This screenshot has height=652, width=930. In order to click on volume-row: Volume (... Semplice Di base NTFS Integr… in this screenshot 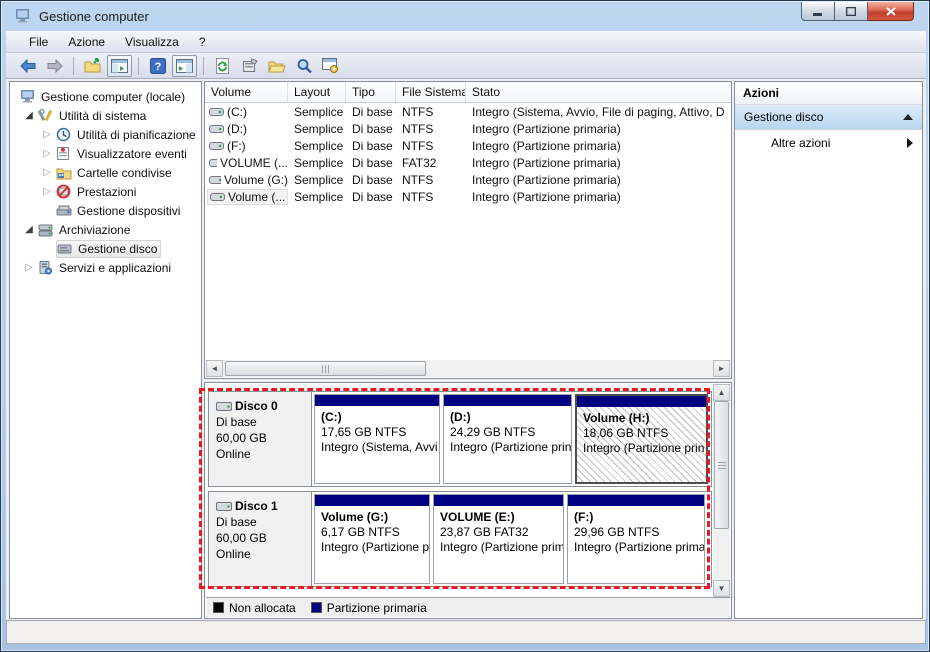, I will do `click(468, 196)`.